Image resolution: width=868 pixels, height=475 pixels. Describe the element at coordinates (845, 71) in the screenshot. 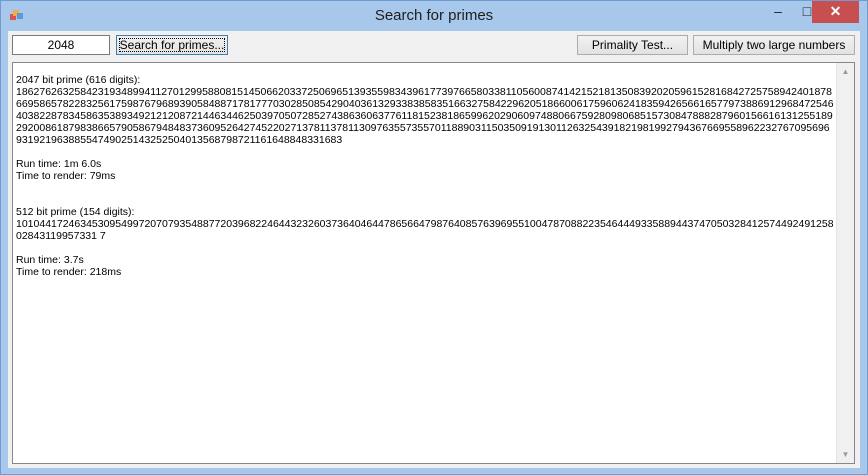

I see `scroll-up-arrow-icon: ▲` at that location.